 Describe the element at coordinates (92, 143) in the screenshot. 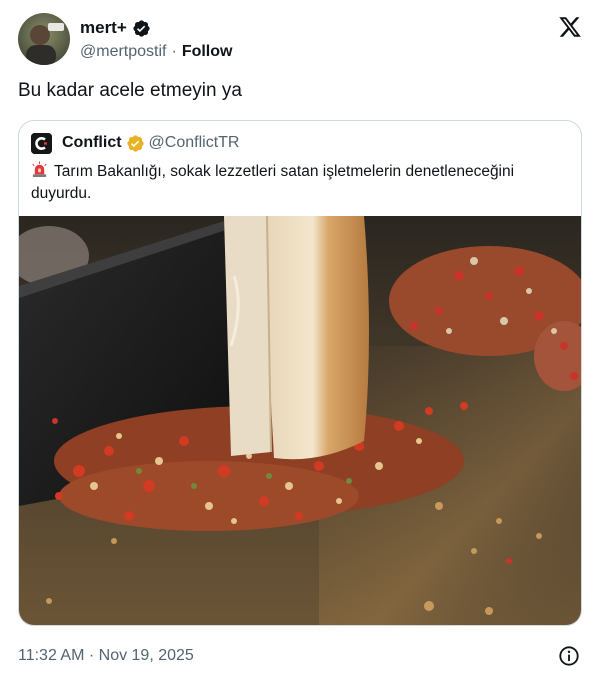

I see `quoted-display-name: Conflict` at that location.